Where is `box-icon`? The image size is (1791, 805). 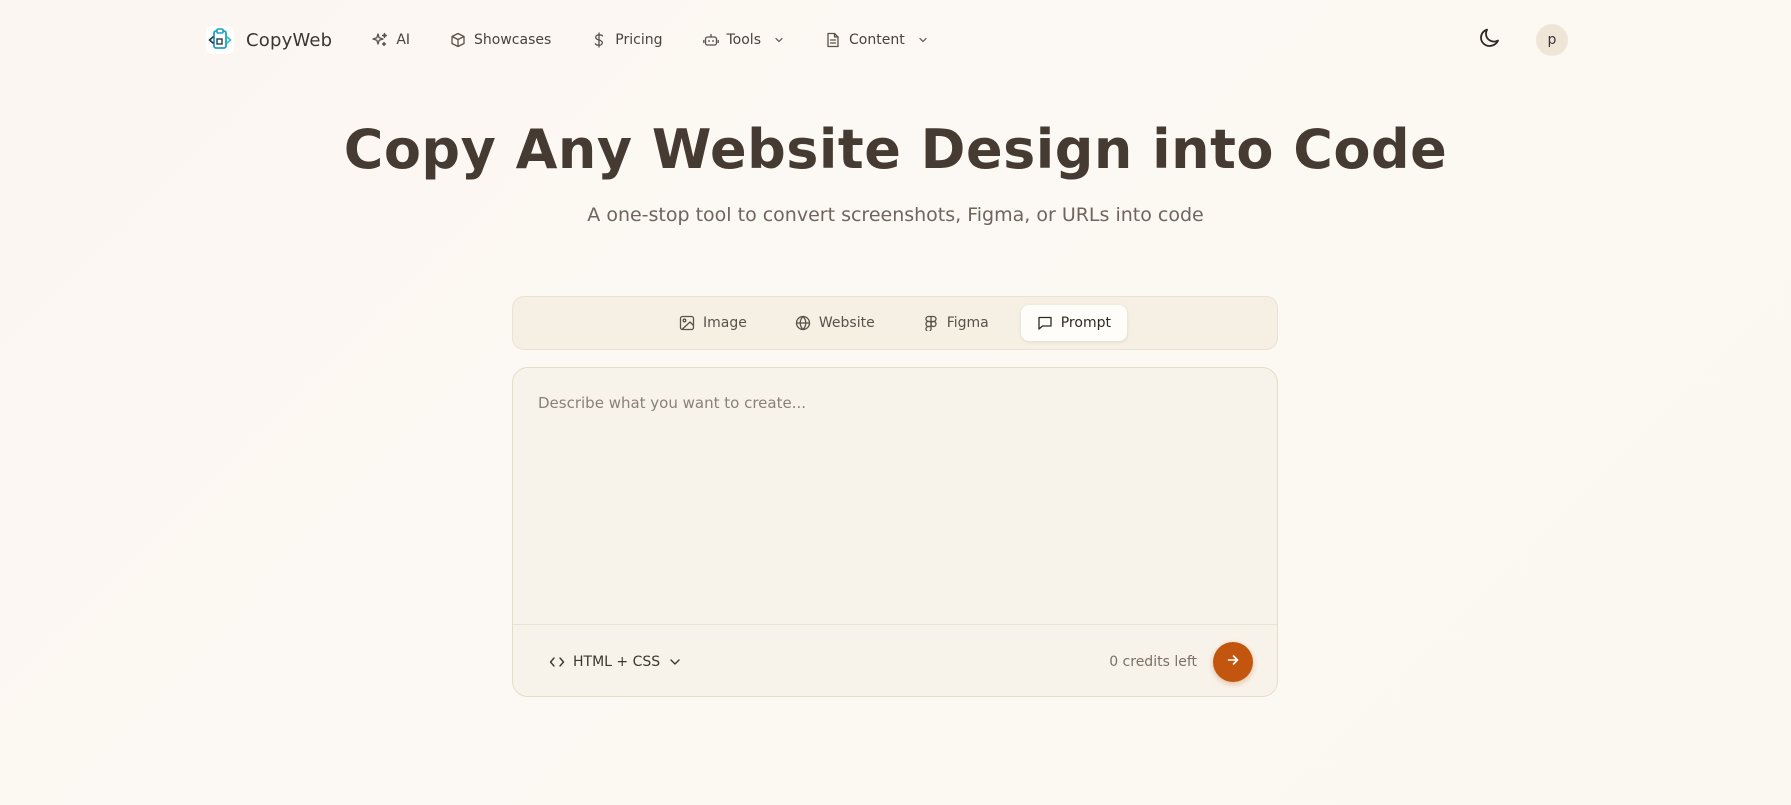 box-icon is located at coordinates (458, 40).